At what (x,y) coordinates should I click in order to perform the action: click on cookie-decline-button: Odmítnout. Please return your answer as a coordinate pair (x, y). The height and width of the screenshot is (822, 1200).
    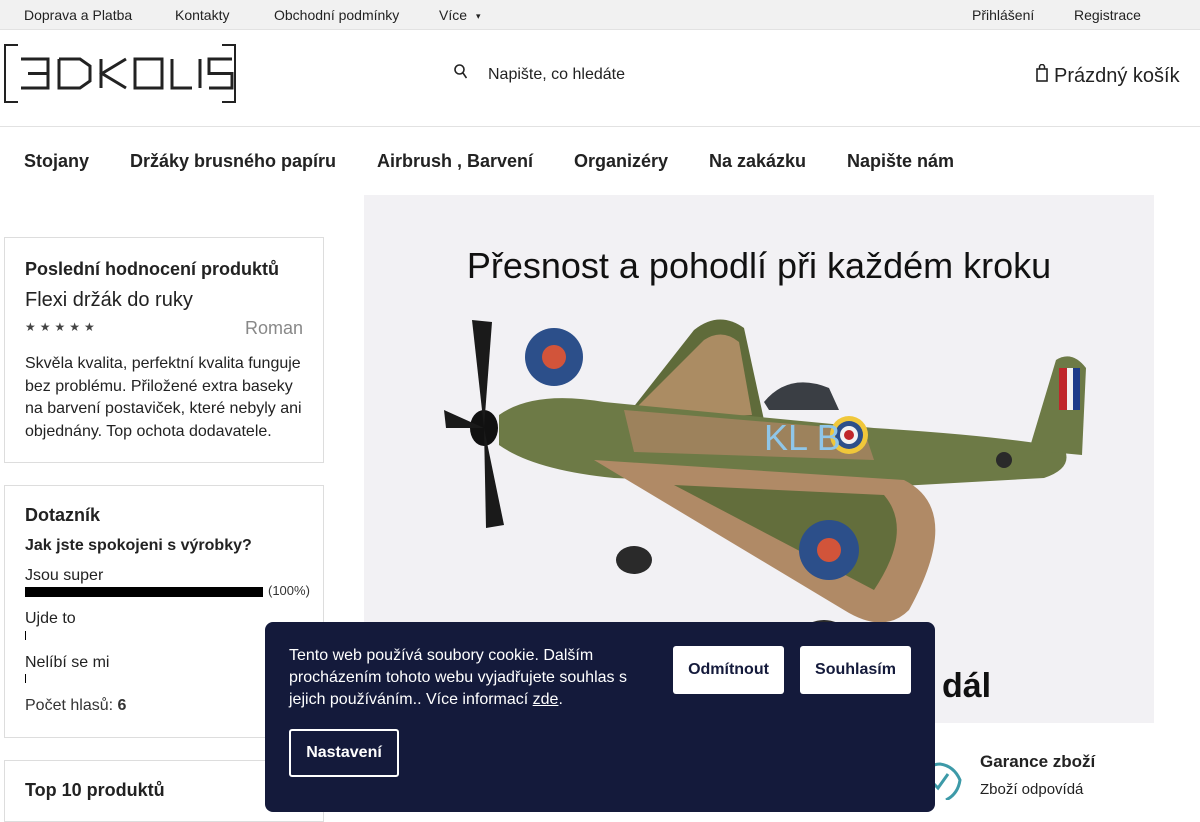
    Looking at the image, I should click on (728, 670).